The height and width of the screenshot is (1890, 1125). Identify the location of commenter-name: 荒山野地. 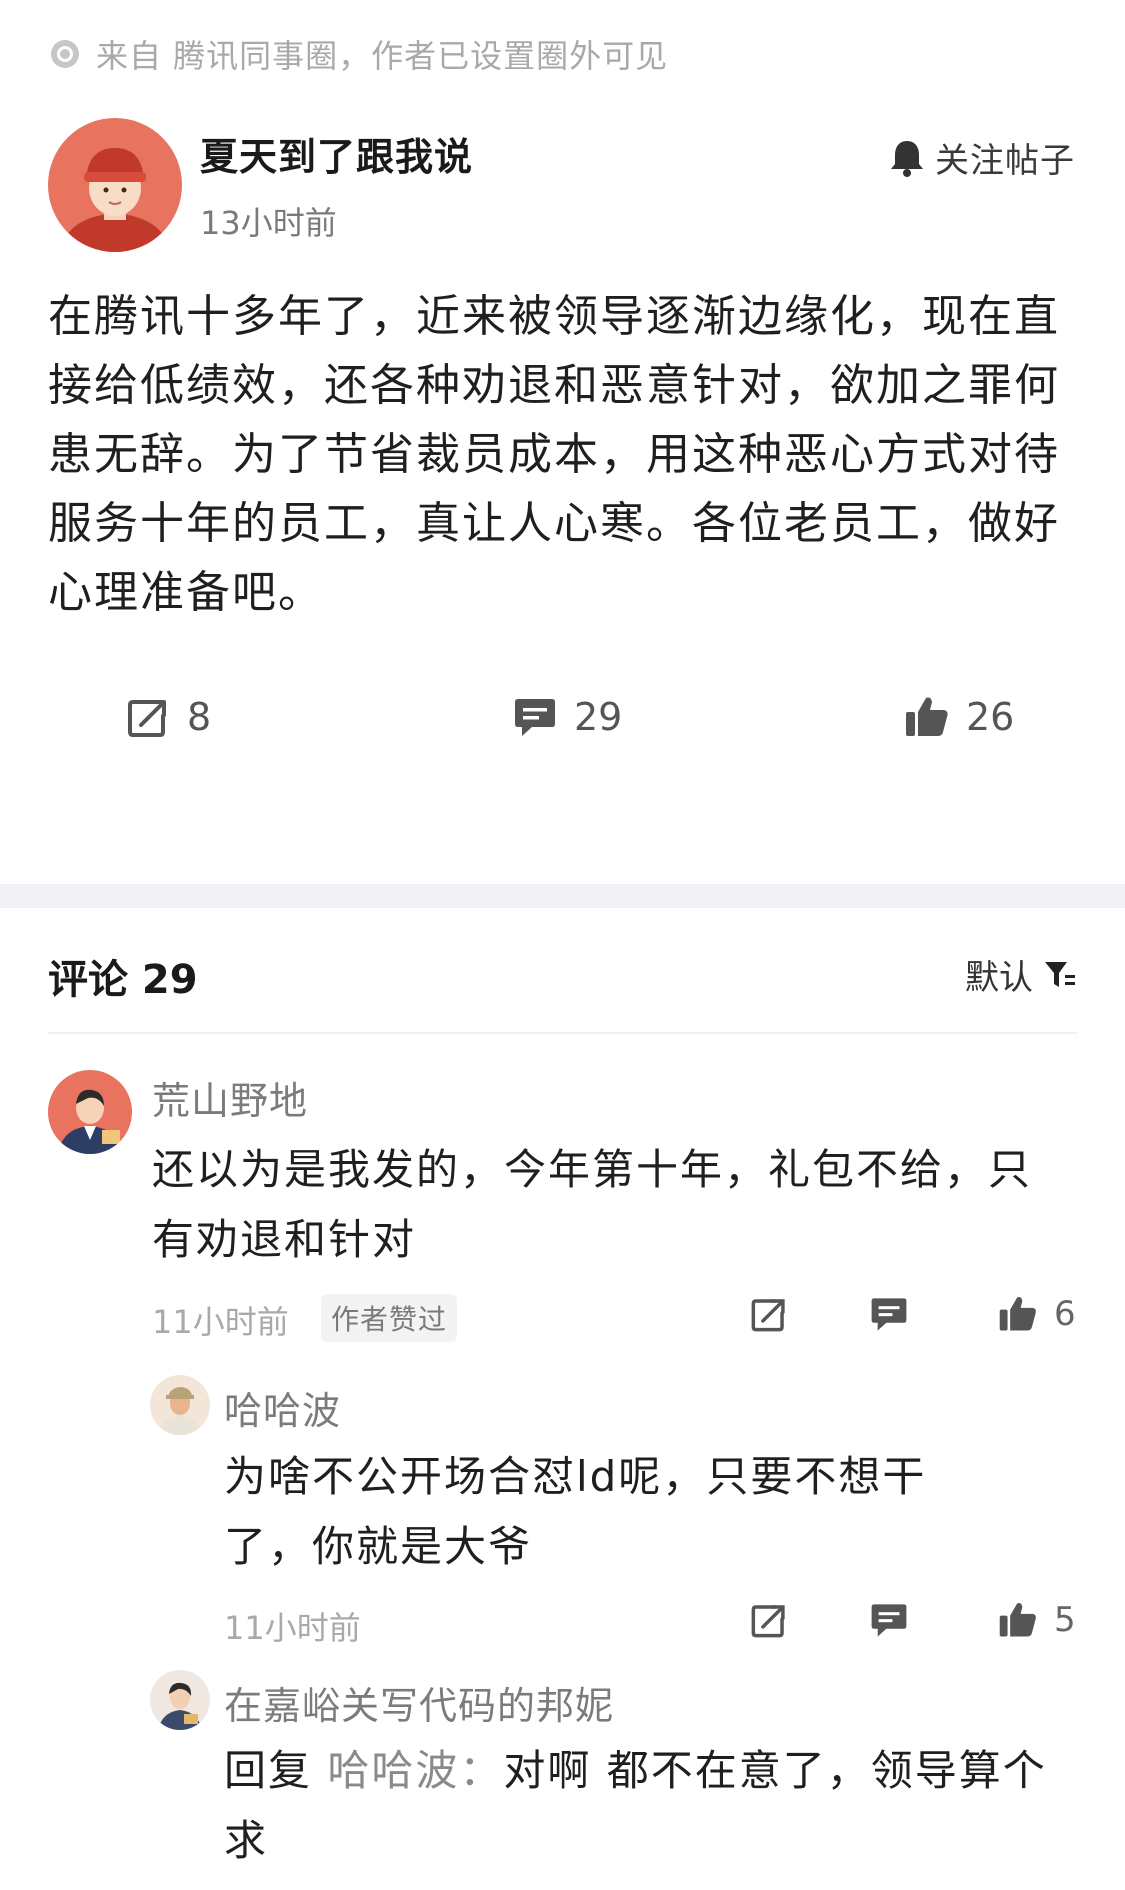
(230, 1097).